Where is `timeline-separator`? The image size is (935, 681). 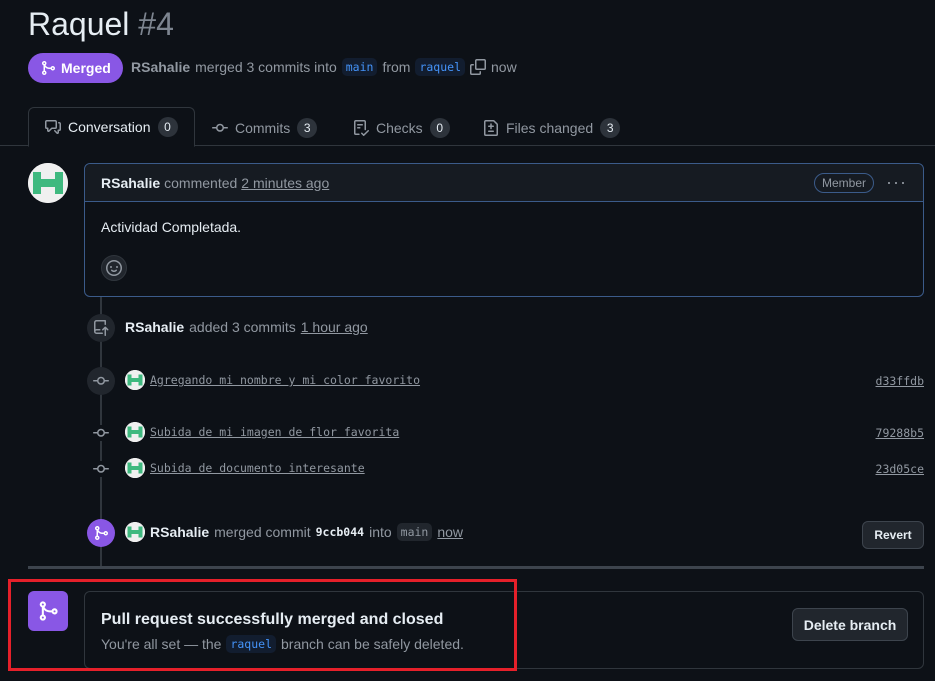
timeline-separator is located at coordinates (476, 567).